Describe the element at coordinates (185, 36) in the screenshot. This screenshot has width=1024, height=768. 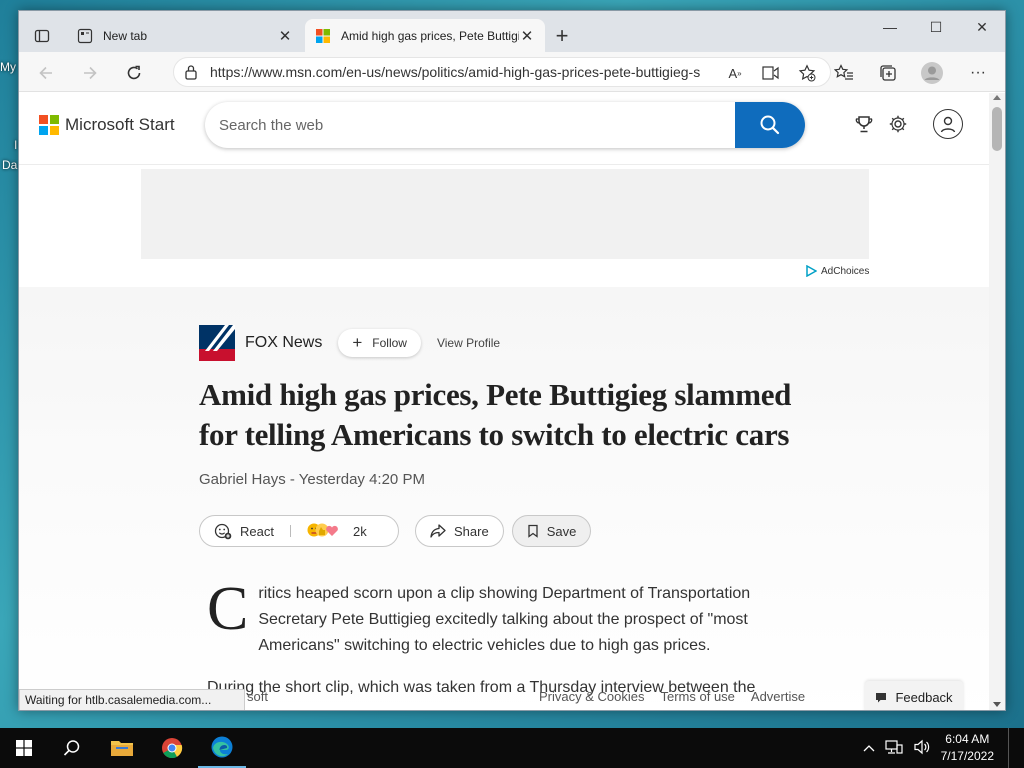
I see `tab-new-tab: New tab ✕` at that location.